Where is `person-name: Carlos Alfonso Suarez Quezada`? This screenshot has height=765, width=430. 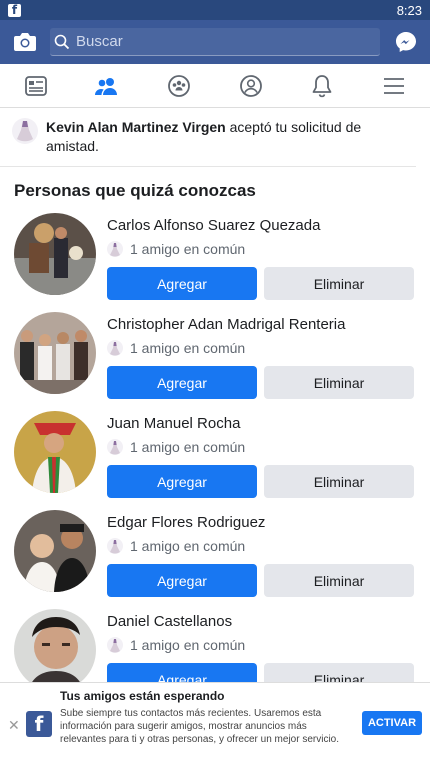
person-name: Carlos Alfonso Suarez Quezada is located at coordinates (261, 225).